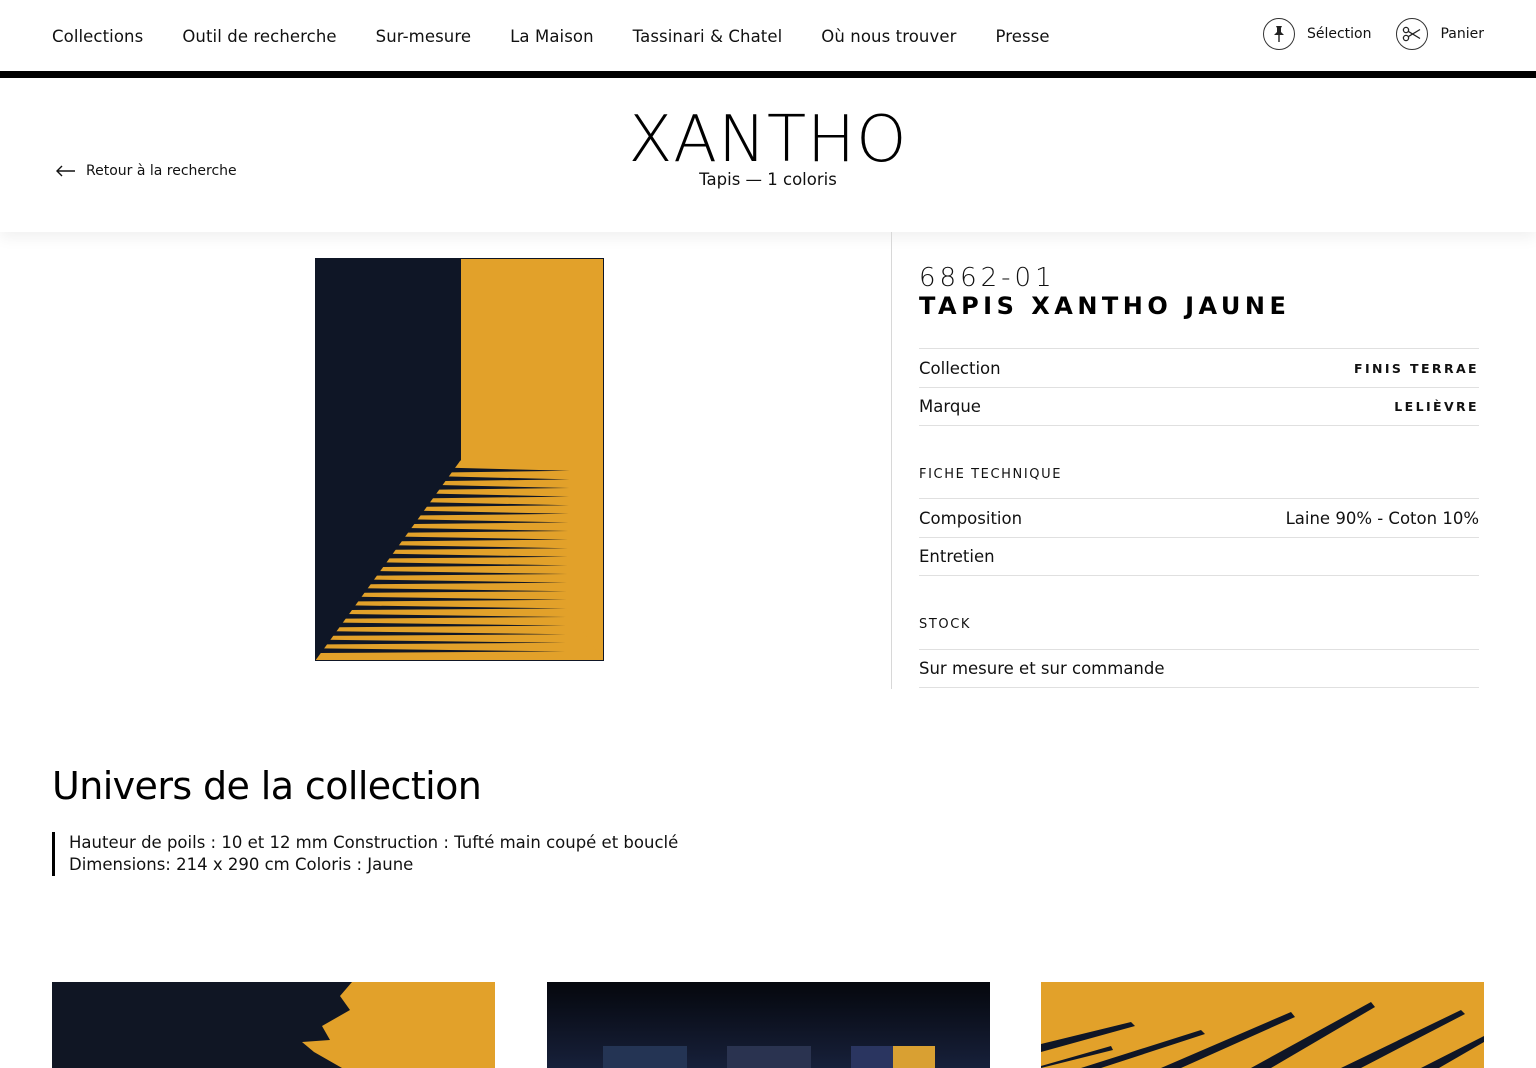 The image size is (1536, 1068). What do you see at coordinates (1382, 518) in the screenshot?
I see `spec-value: Laine 90% - Coton 10%` at bounding box center [1382, 518].